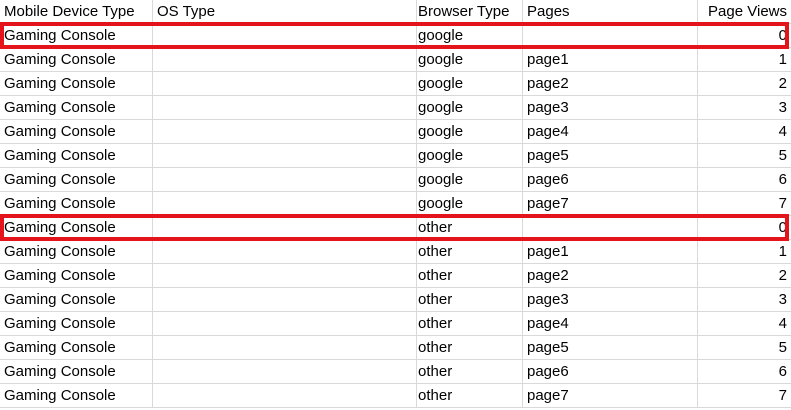  I want to click on table-row: Gaming Console google page7 7, so click(395, 204).